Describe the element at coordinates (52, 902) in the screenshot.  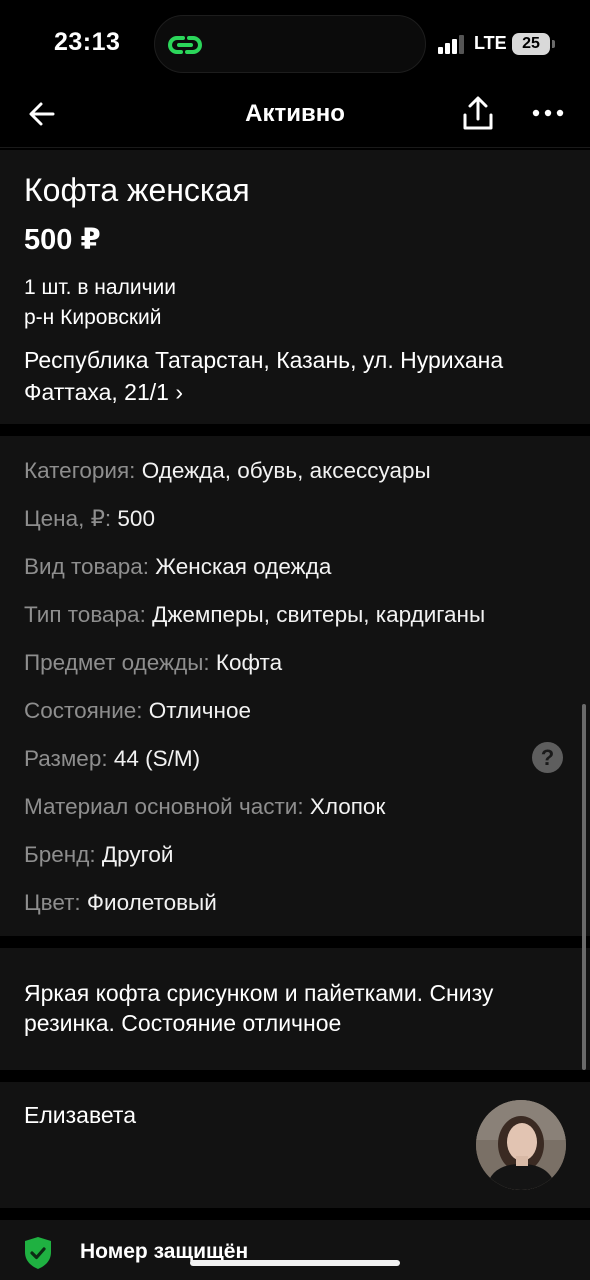
I see `param-label: Цвет:` at that location.